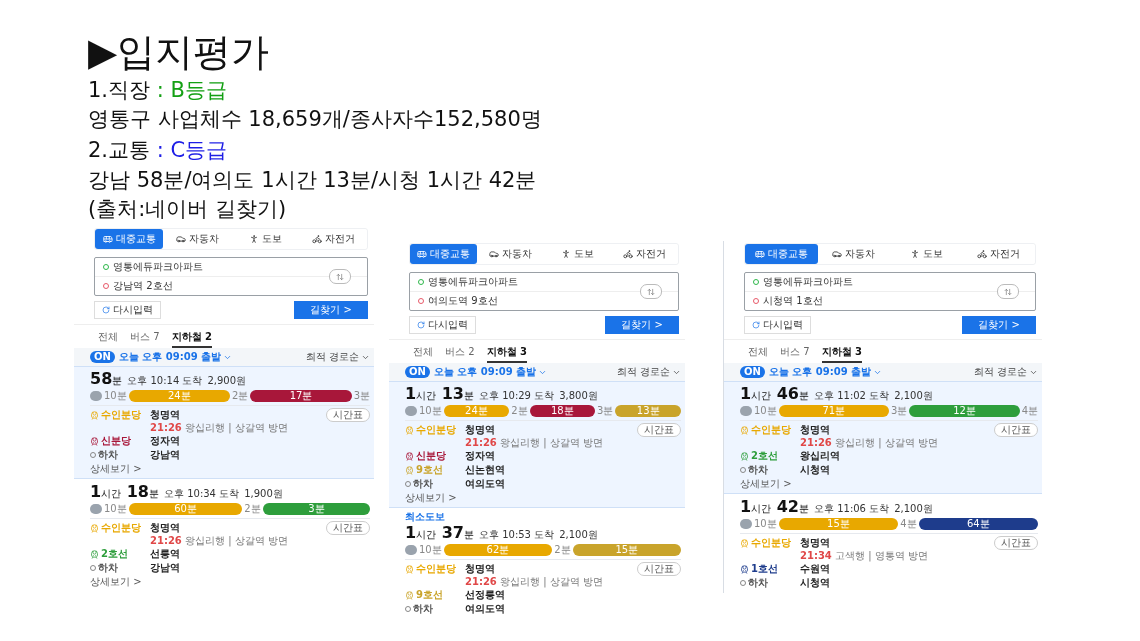 This screenshot has width=1140, height=641. What do you see at coordinates (774, 506) in the screenshot?
I see `travel-time: 1시간 42분` at bounding box center [774, 506].